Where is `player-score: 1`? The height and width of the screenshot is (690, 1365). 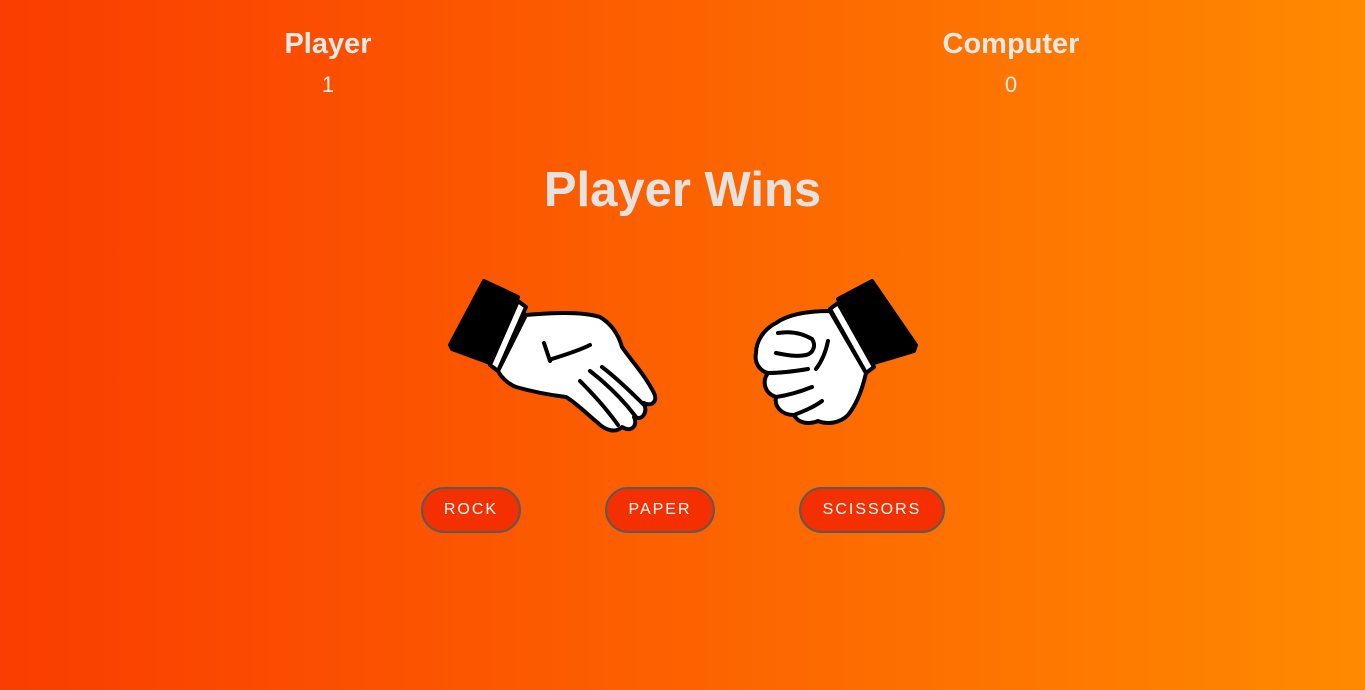 player-score: 1 is located at coordinates (328, 84).